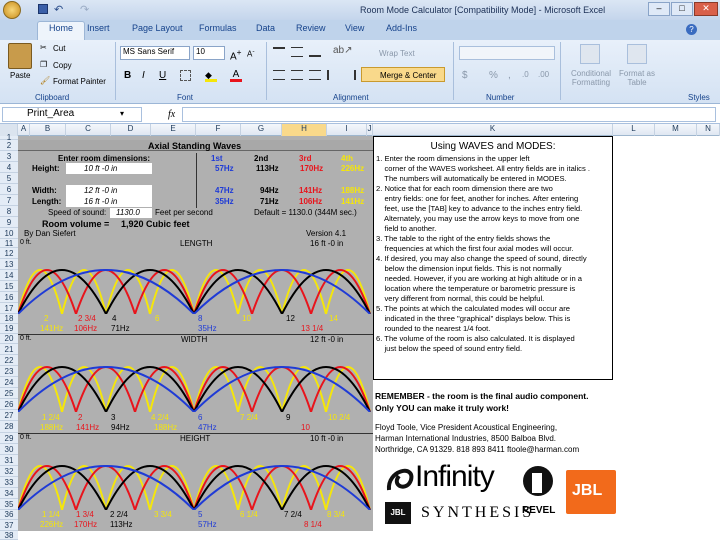  Describe the element at coordinates (682, 9) in the screenshot. I see `maximize-button: □` at that location.